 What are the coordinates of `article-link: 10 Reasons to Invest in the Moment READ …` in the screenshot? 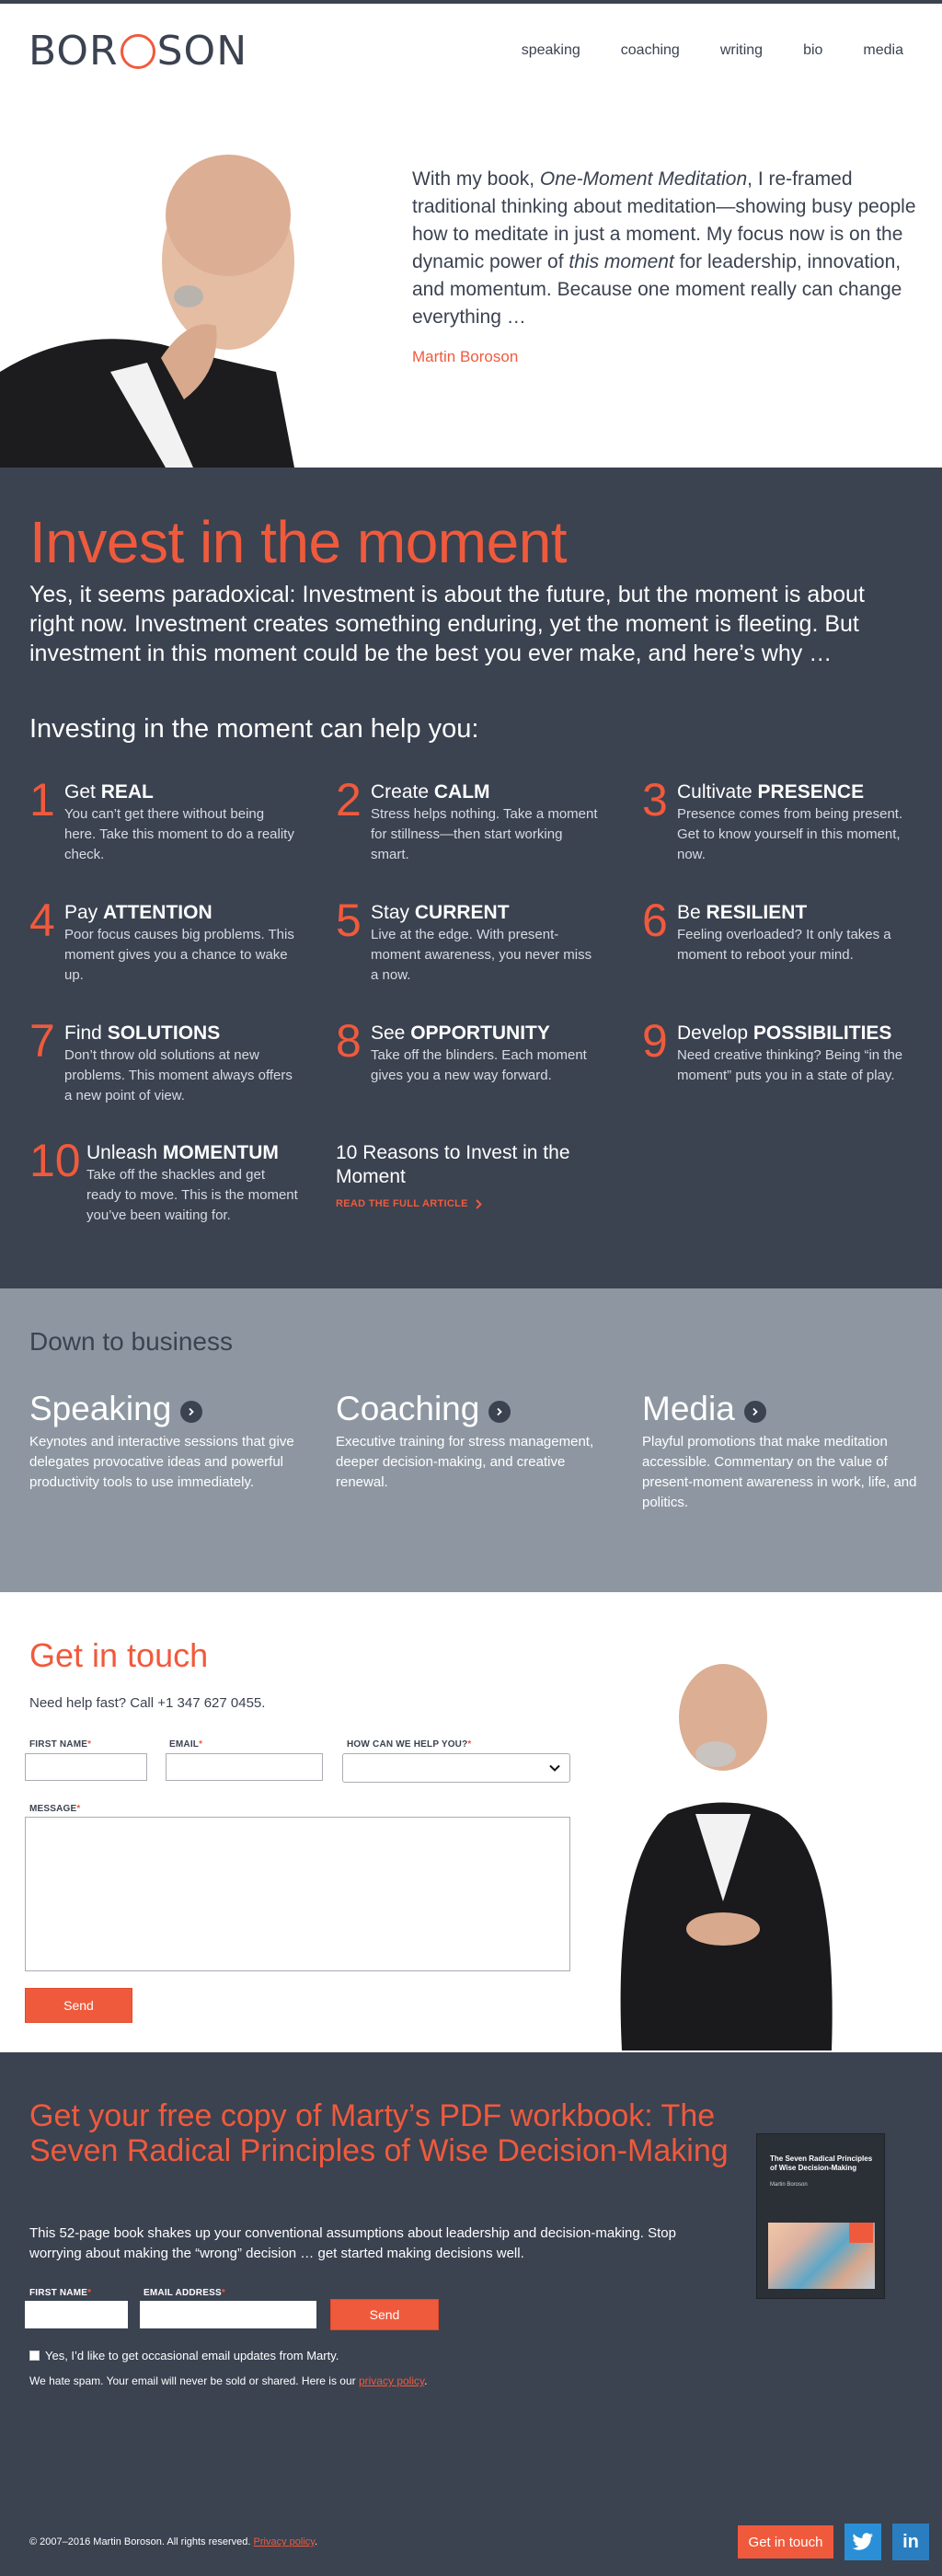 It's located at (455, 1175).